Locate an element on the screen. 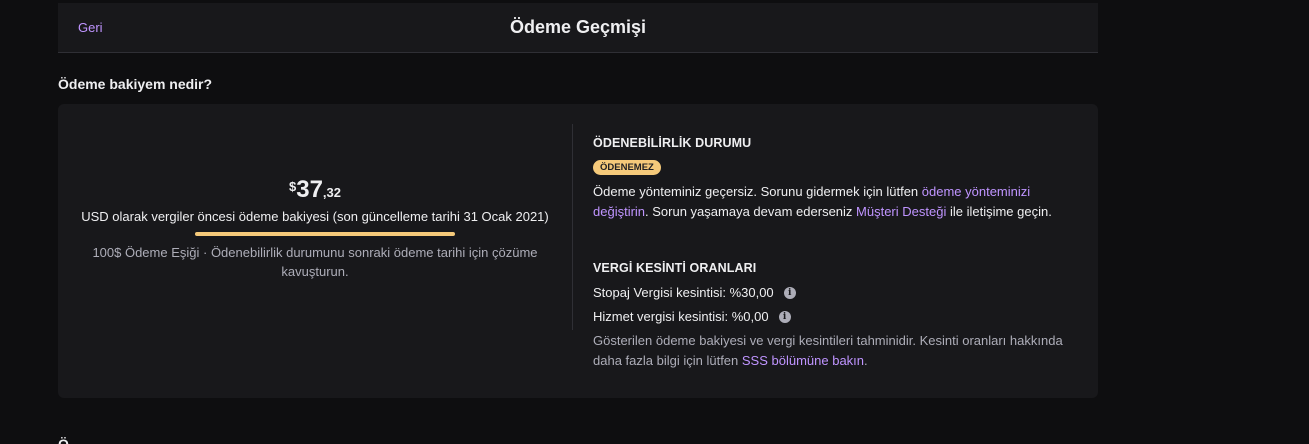 The height and width of the screenshot is (444, 1309). page-title: Ödeme Geçmişi is located at coordinates (578, 27).